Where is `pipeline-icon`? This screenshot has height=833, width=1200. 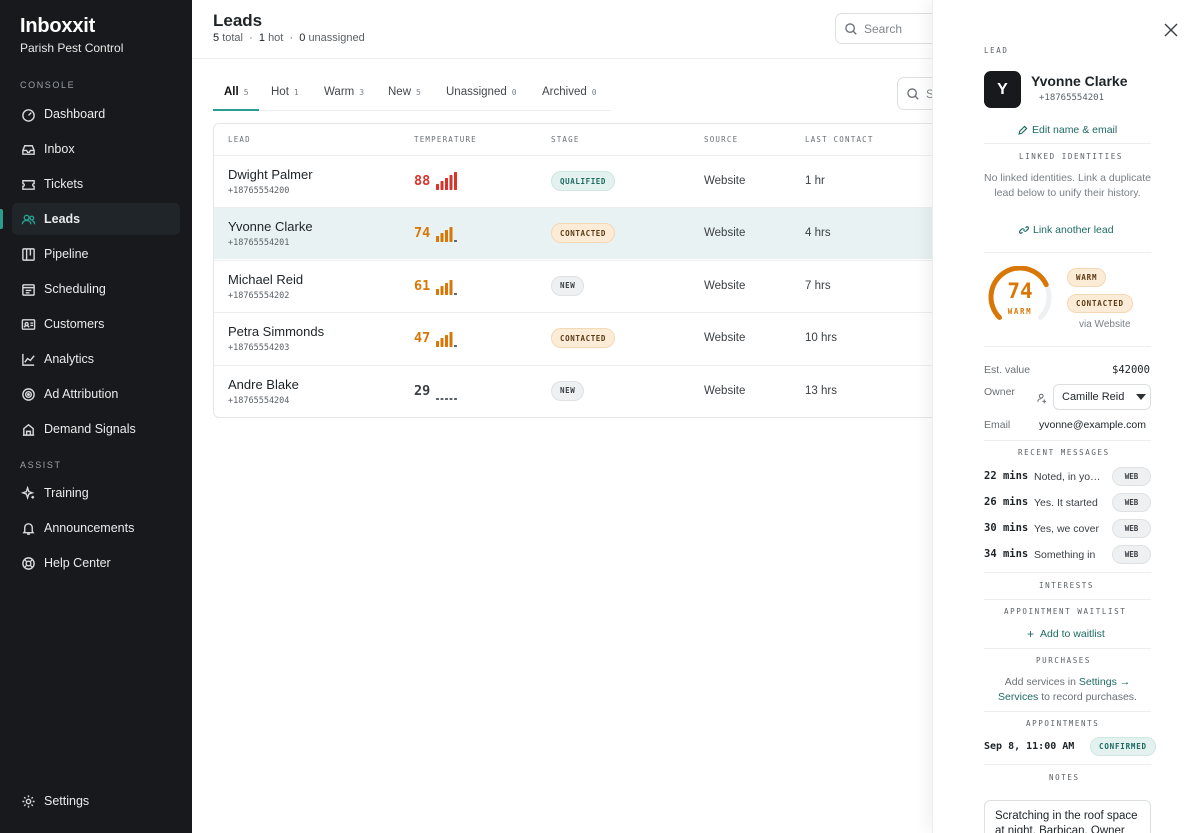
pipeline-icon is located at coordinates (28, 254).